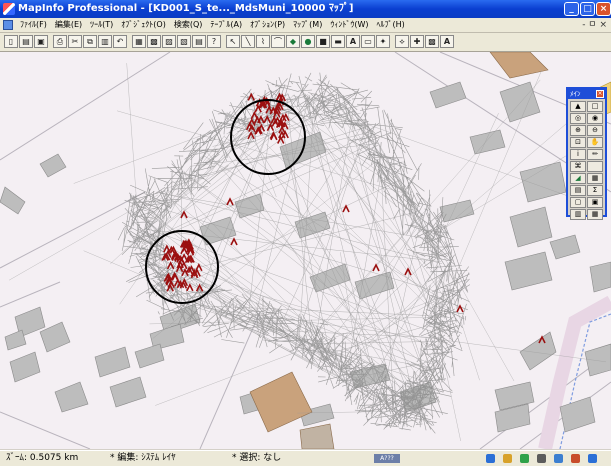 This screenshot has height=466, width=611. What do you see at coordinates (278, 41) in the screenshot?
I see `arc-icon: ⌒` at bounding box center [278, 41].